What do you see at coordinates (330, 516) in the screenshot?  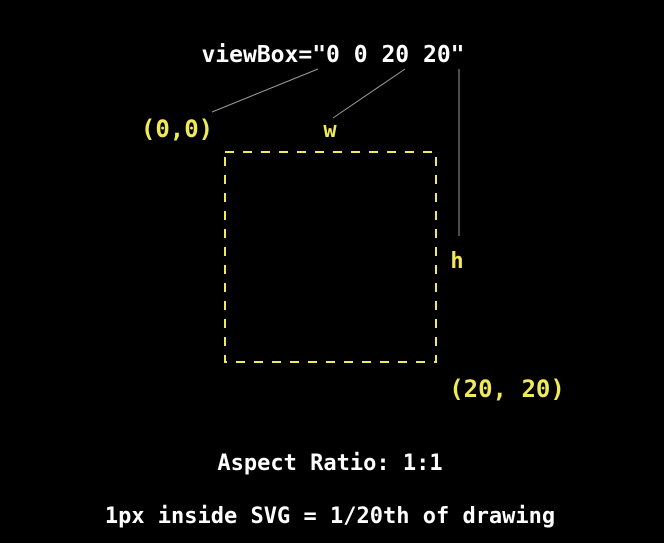 I see `scale-text: 1px inside SVG = 1/20th of drawing` at bounding box center [330, 516].